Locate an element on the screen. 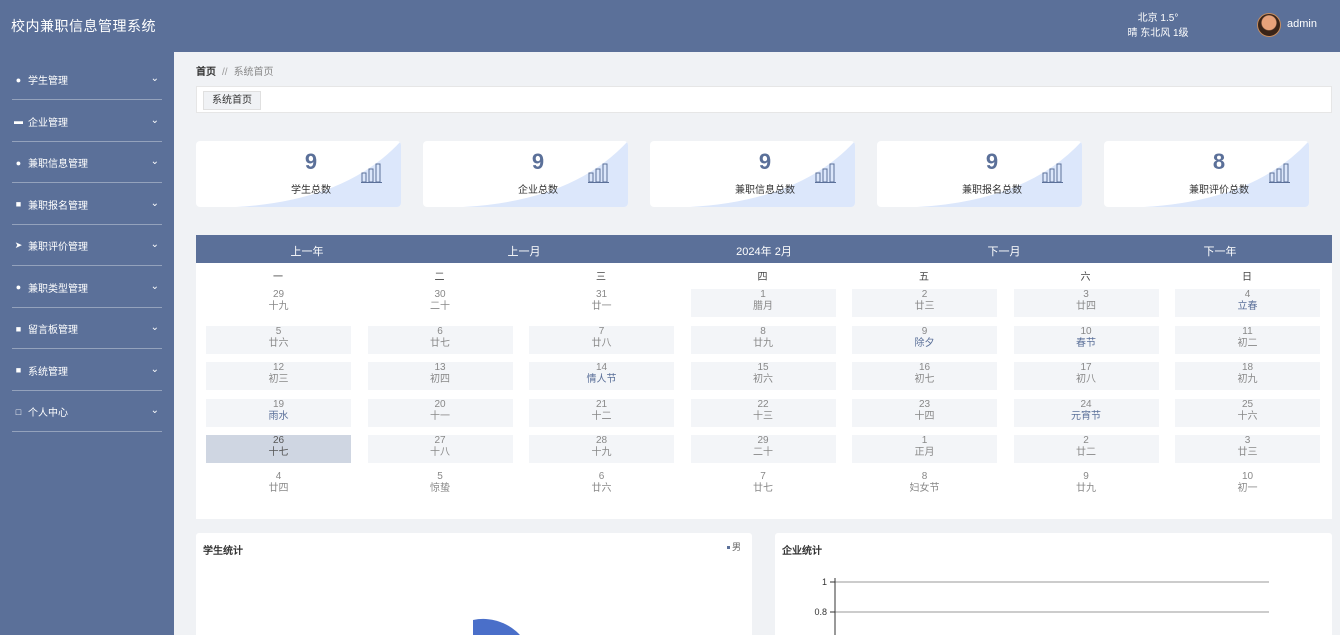  sidebar-item-6: ■ 留言板管理 ⌄ is located at coordinates (87, 328).